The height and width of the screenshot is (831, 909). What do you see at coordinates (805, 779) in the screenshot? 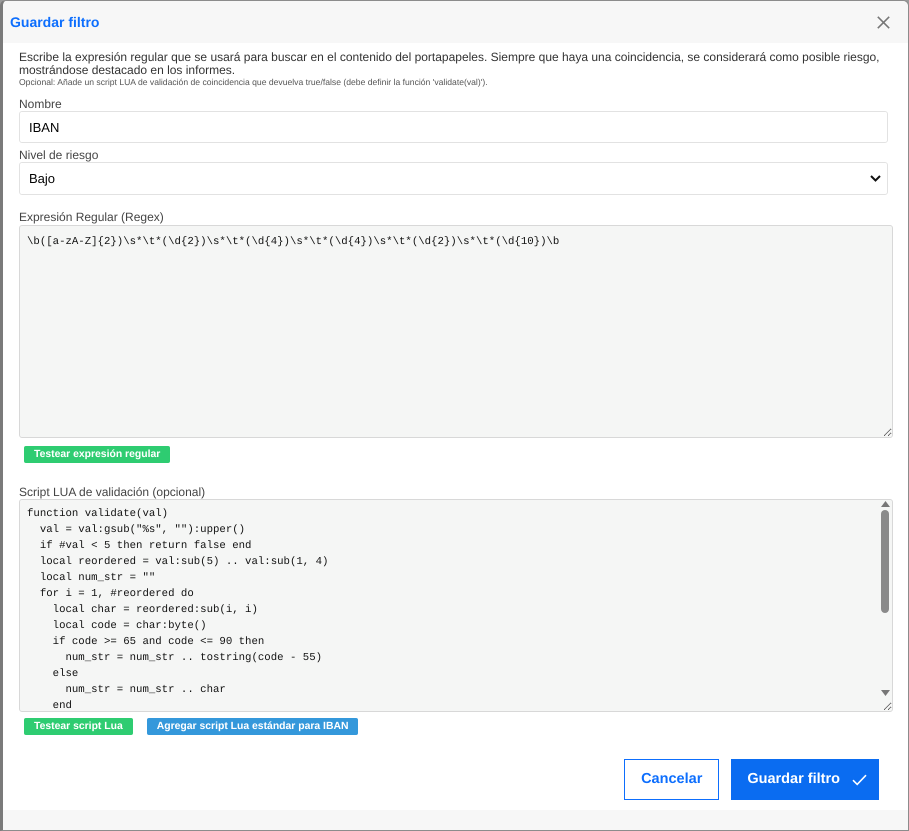
I see `save-button: Guardar filtro` at bounding box center [805, 779].